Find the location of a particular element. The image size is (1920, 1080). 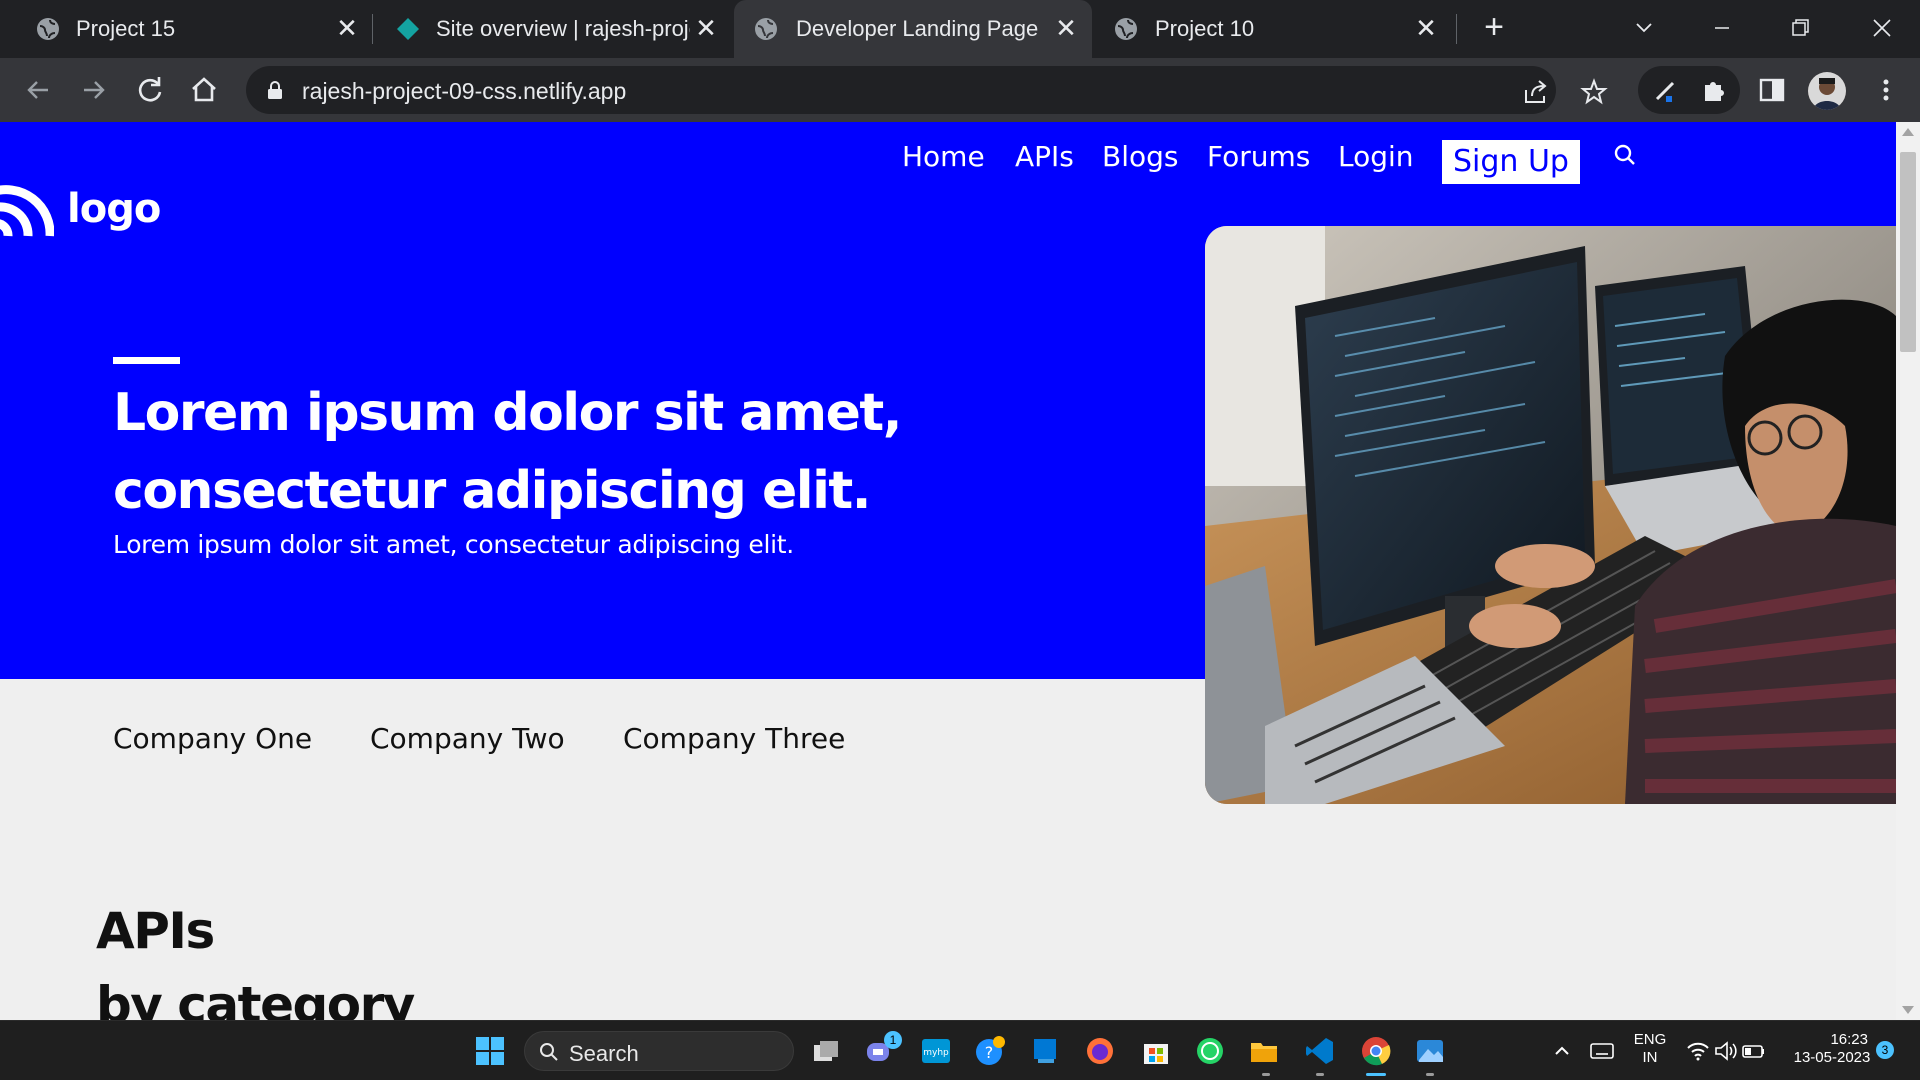

browser-toolbar: rajesh-project-09-css.netlify.app is located at coordinates (960, 90).